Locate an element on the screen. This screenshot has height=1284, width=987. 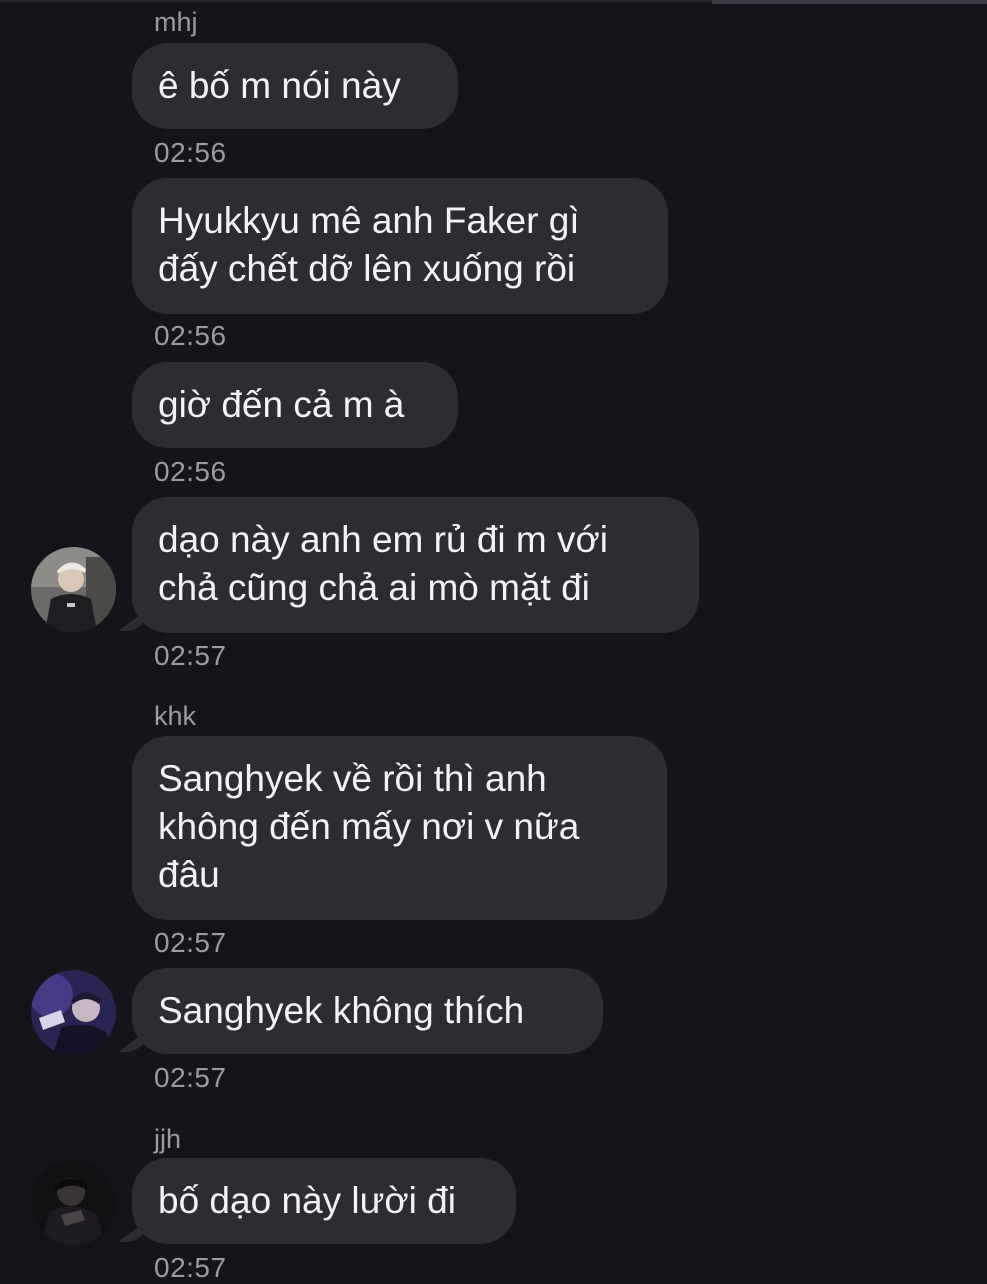
top-border-accent is located at coordinates (849, 2).